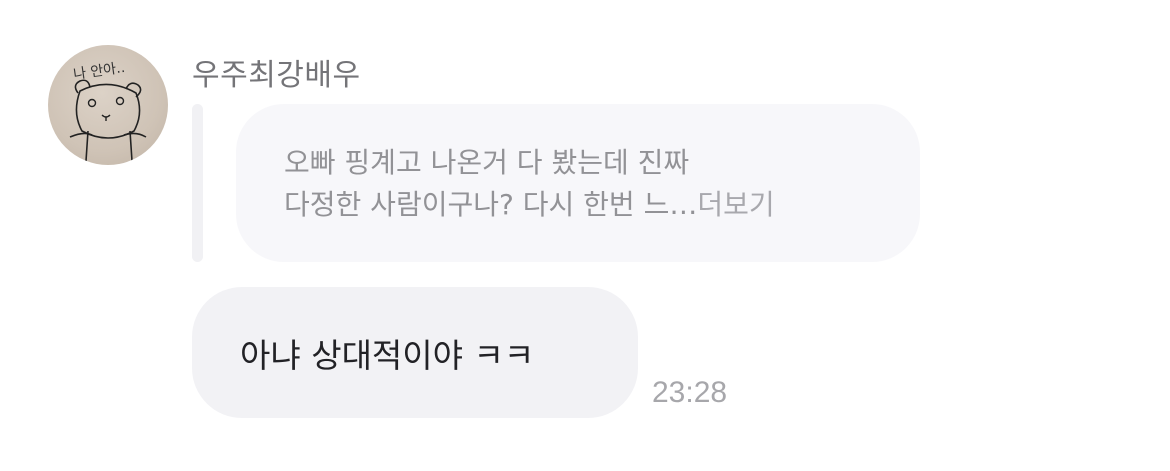 This screenshot has width=1170, height=471. I want to click on quoted-text-line-2: 다정한 사람이구나? 다시 한번 느…더보기, so click(602, 205).